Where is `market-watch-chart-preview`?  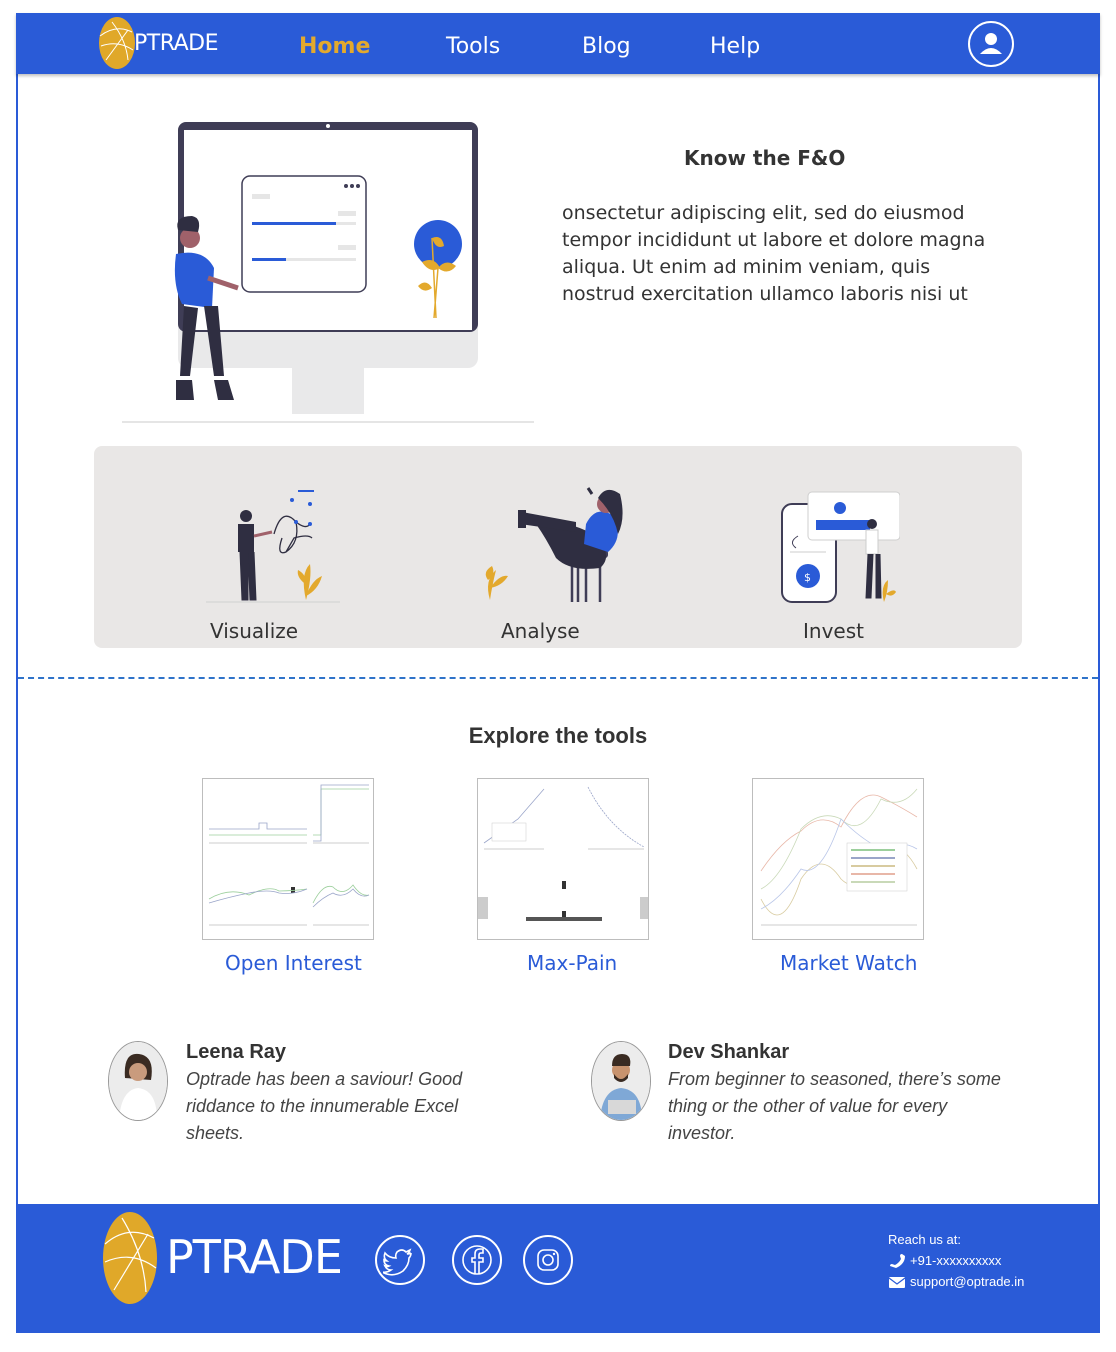 market-watch-chart-preview is located at coordinates (839, 857).